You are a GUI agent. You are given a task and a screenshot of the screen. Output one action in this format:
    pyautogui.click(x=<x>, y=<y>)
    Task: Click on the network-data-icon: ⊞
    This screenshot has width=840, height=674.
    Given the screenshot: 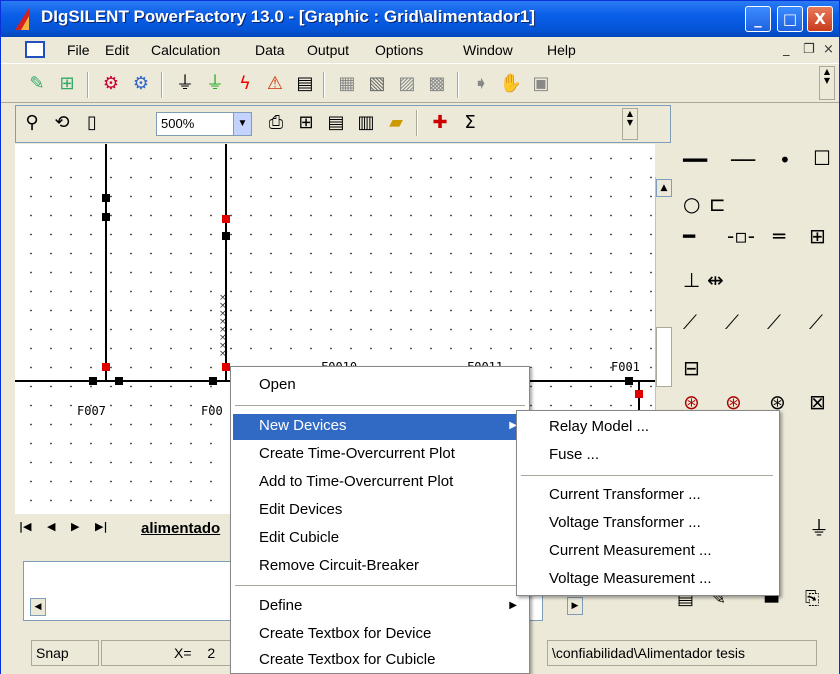 What is the action you would take?
    pyautogui.click(x=67, y=84)
    